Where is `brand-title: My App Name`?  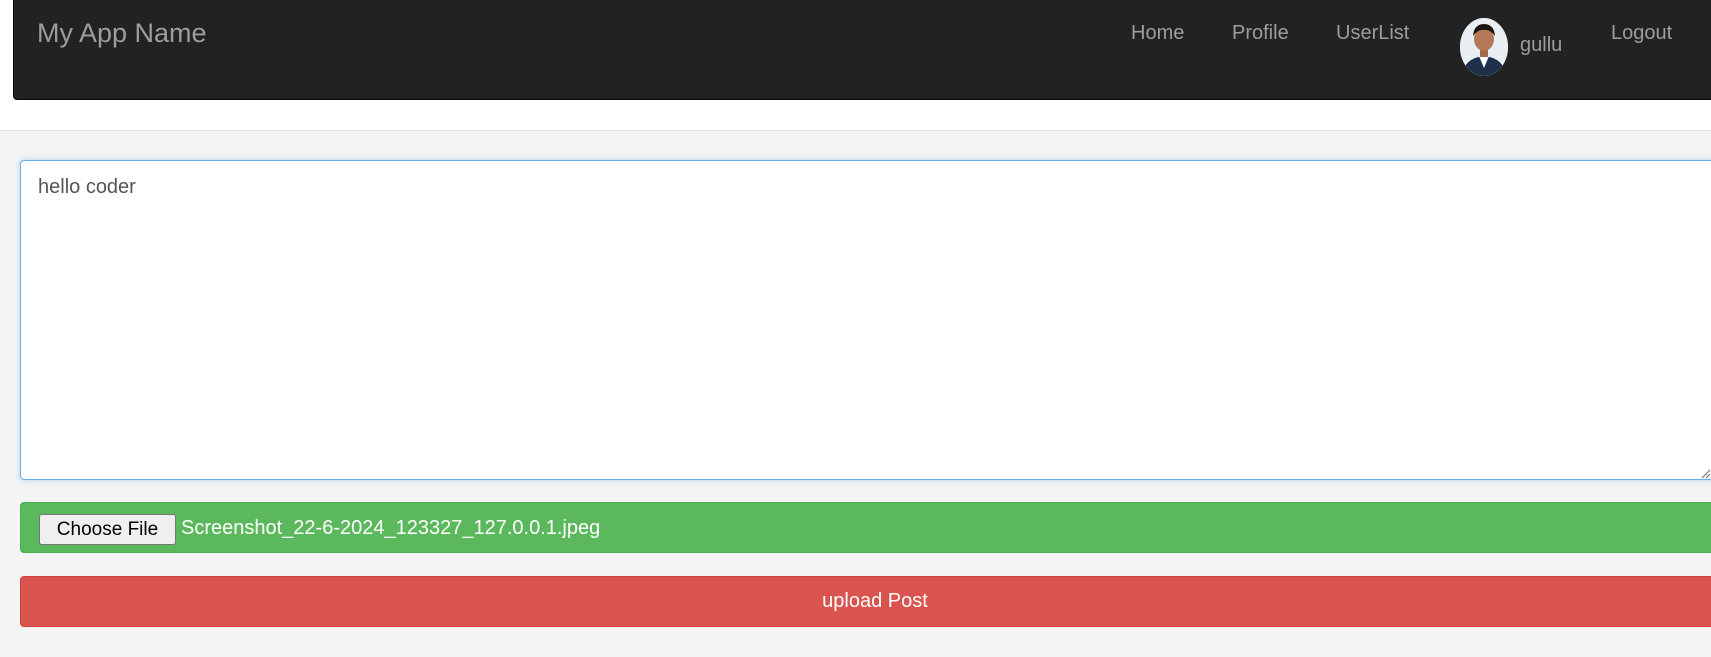 brand-title: My App Name is located at coordinates (122, 33).